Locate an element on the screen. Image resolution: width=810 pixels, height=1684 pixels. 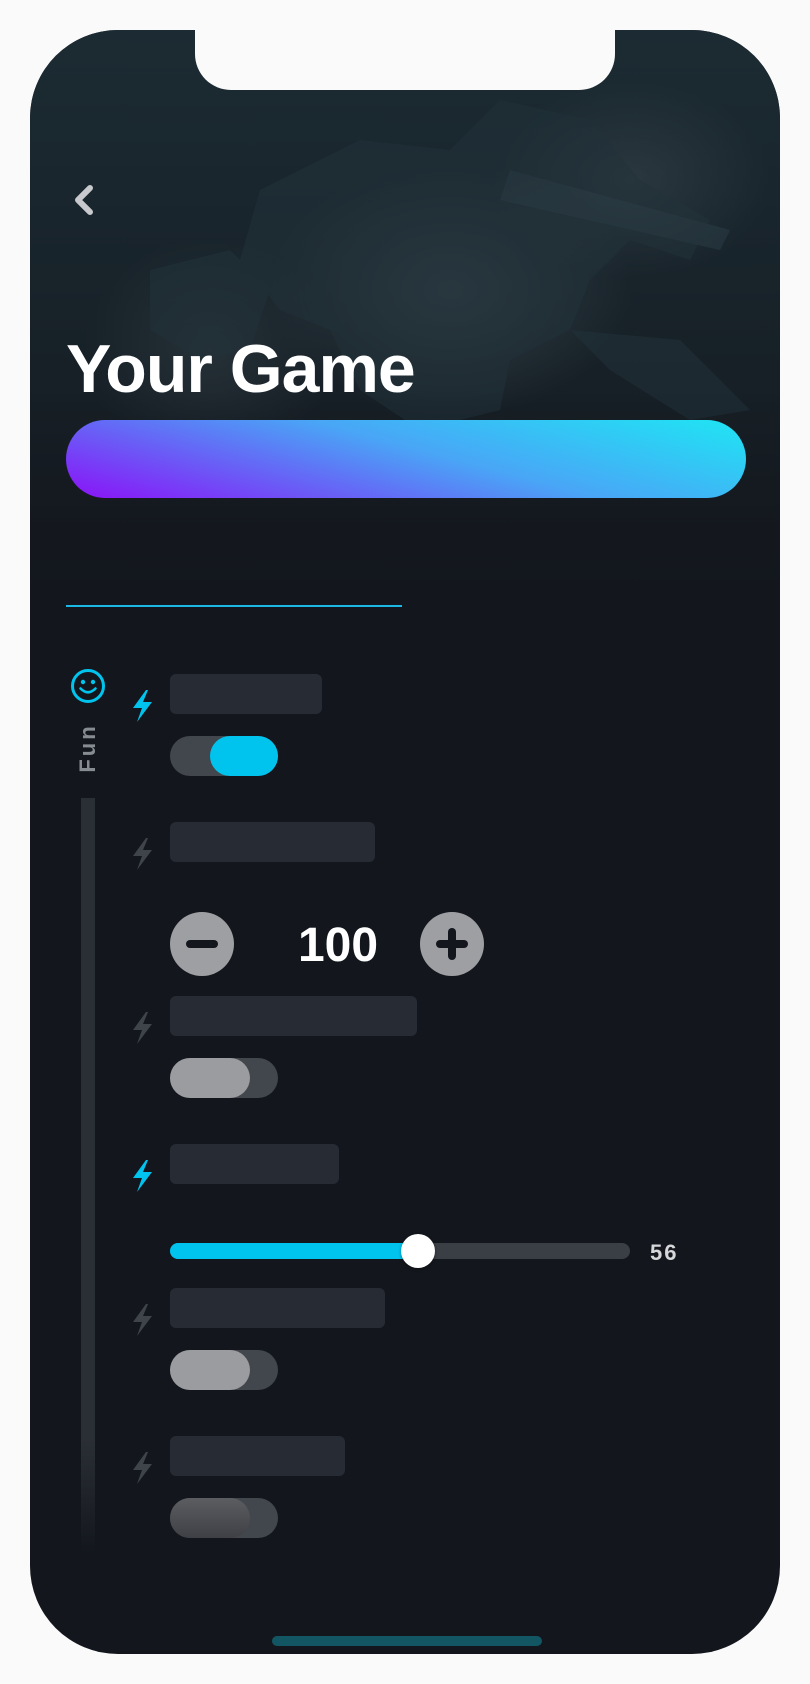
smiley-icon is located at coordinates (88, 686).